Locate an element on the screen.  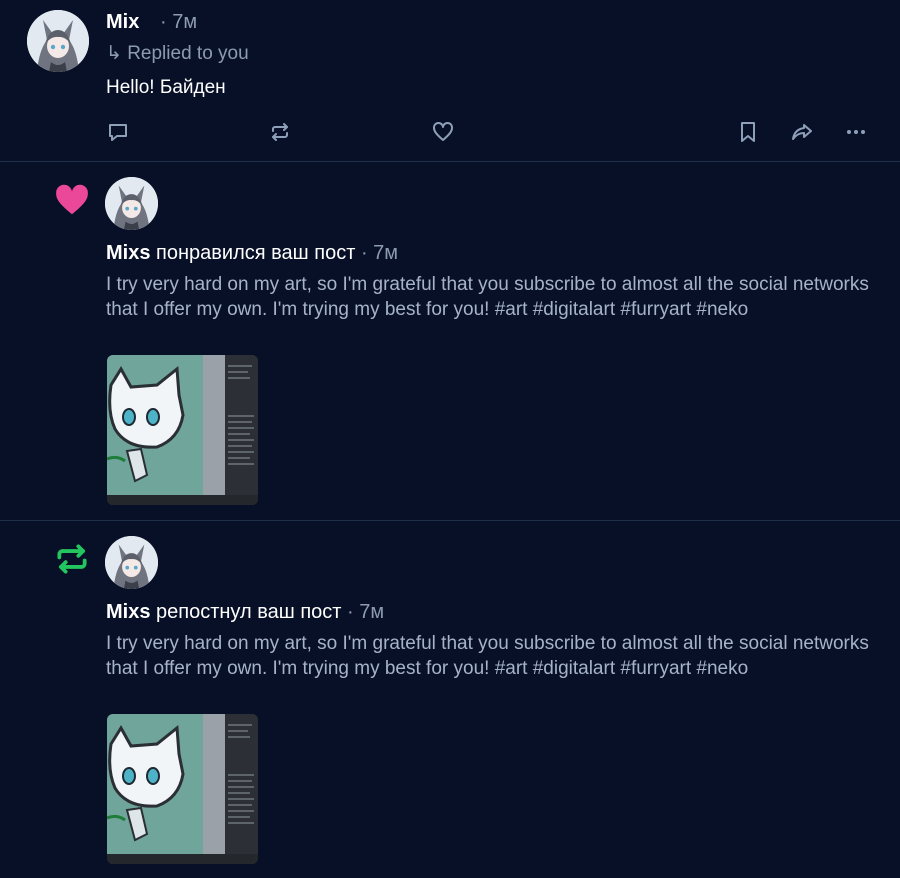
post-header: Mix · 7м is located at coordinates (151, 23).